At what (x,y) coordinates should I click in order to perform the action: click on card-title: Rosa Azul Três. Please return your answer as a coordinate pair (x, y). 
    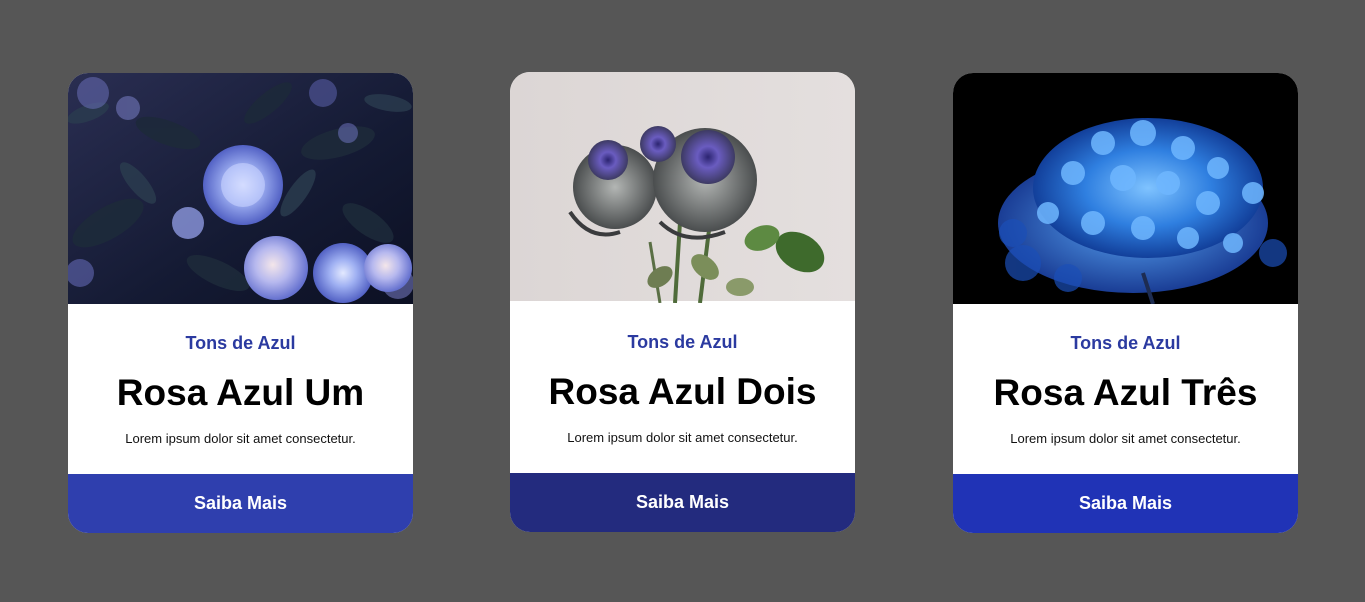
    Looking at the image, I should click on (1125, 392).